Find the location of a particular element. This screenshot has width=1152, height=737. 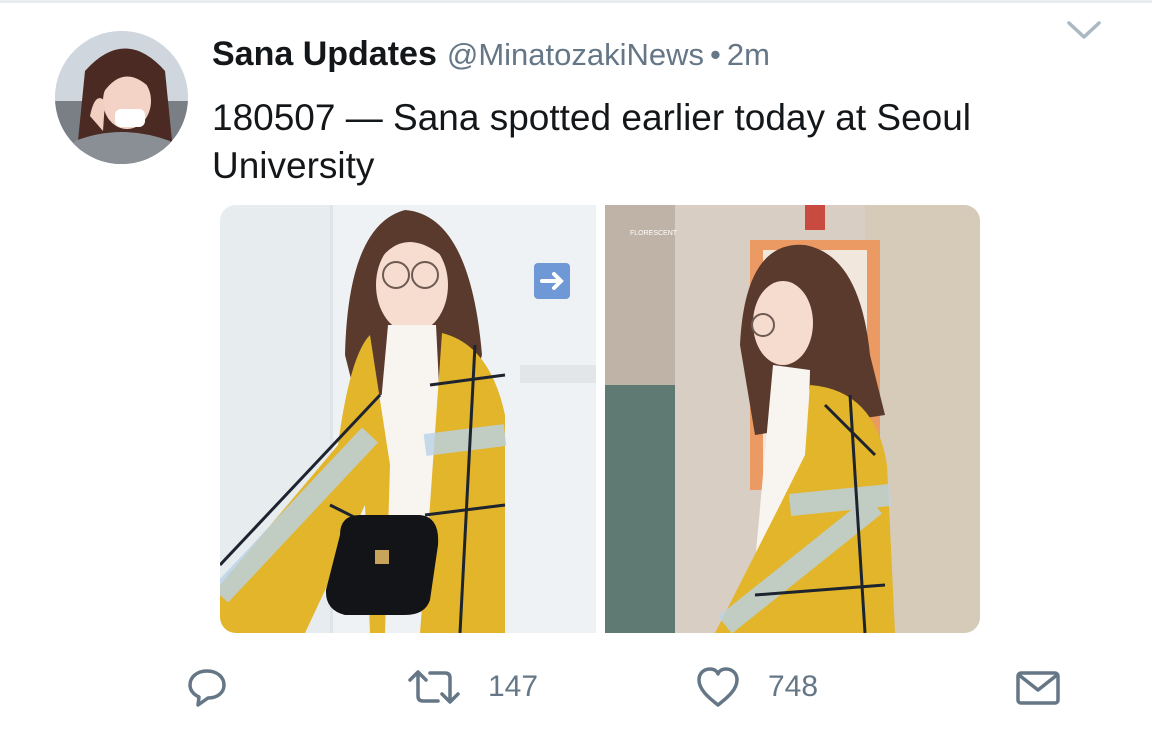

chevron-down-icon is located at coordinates (1084, 30).